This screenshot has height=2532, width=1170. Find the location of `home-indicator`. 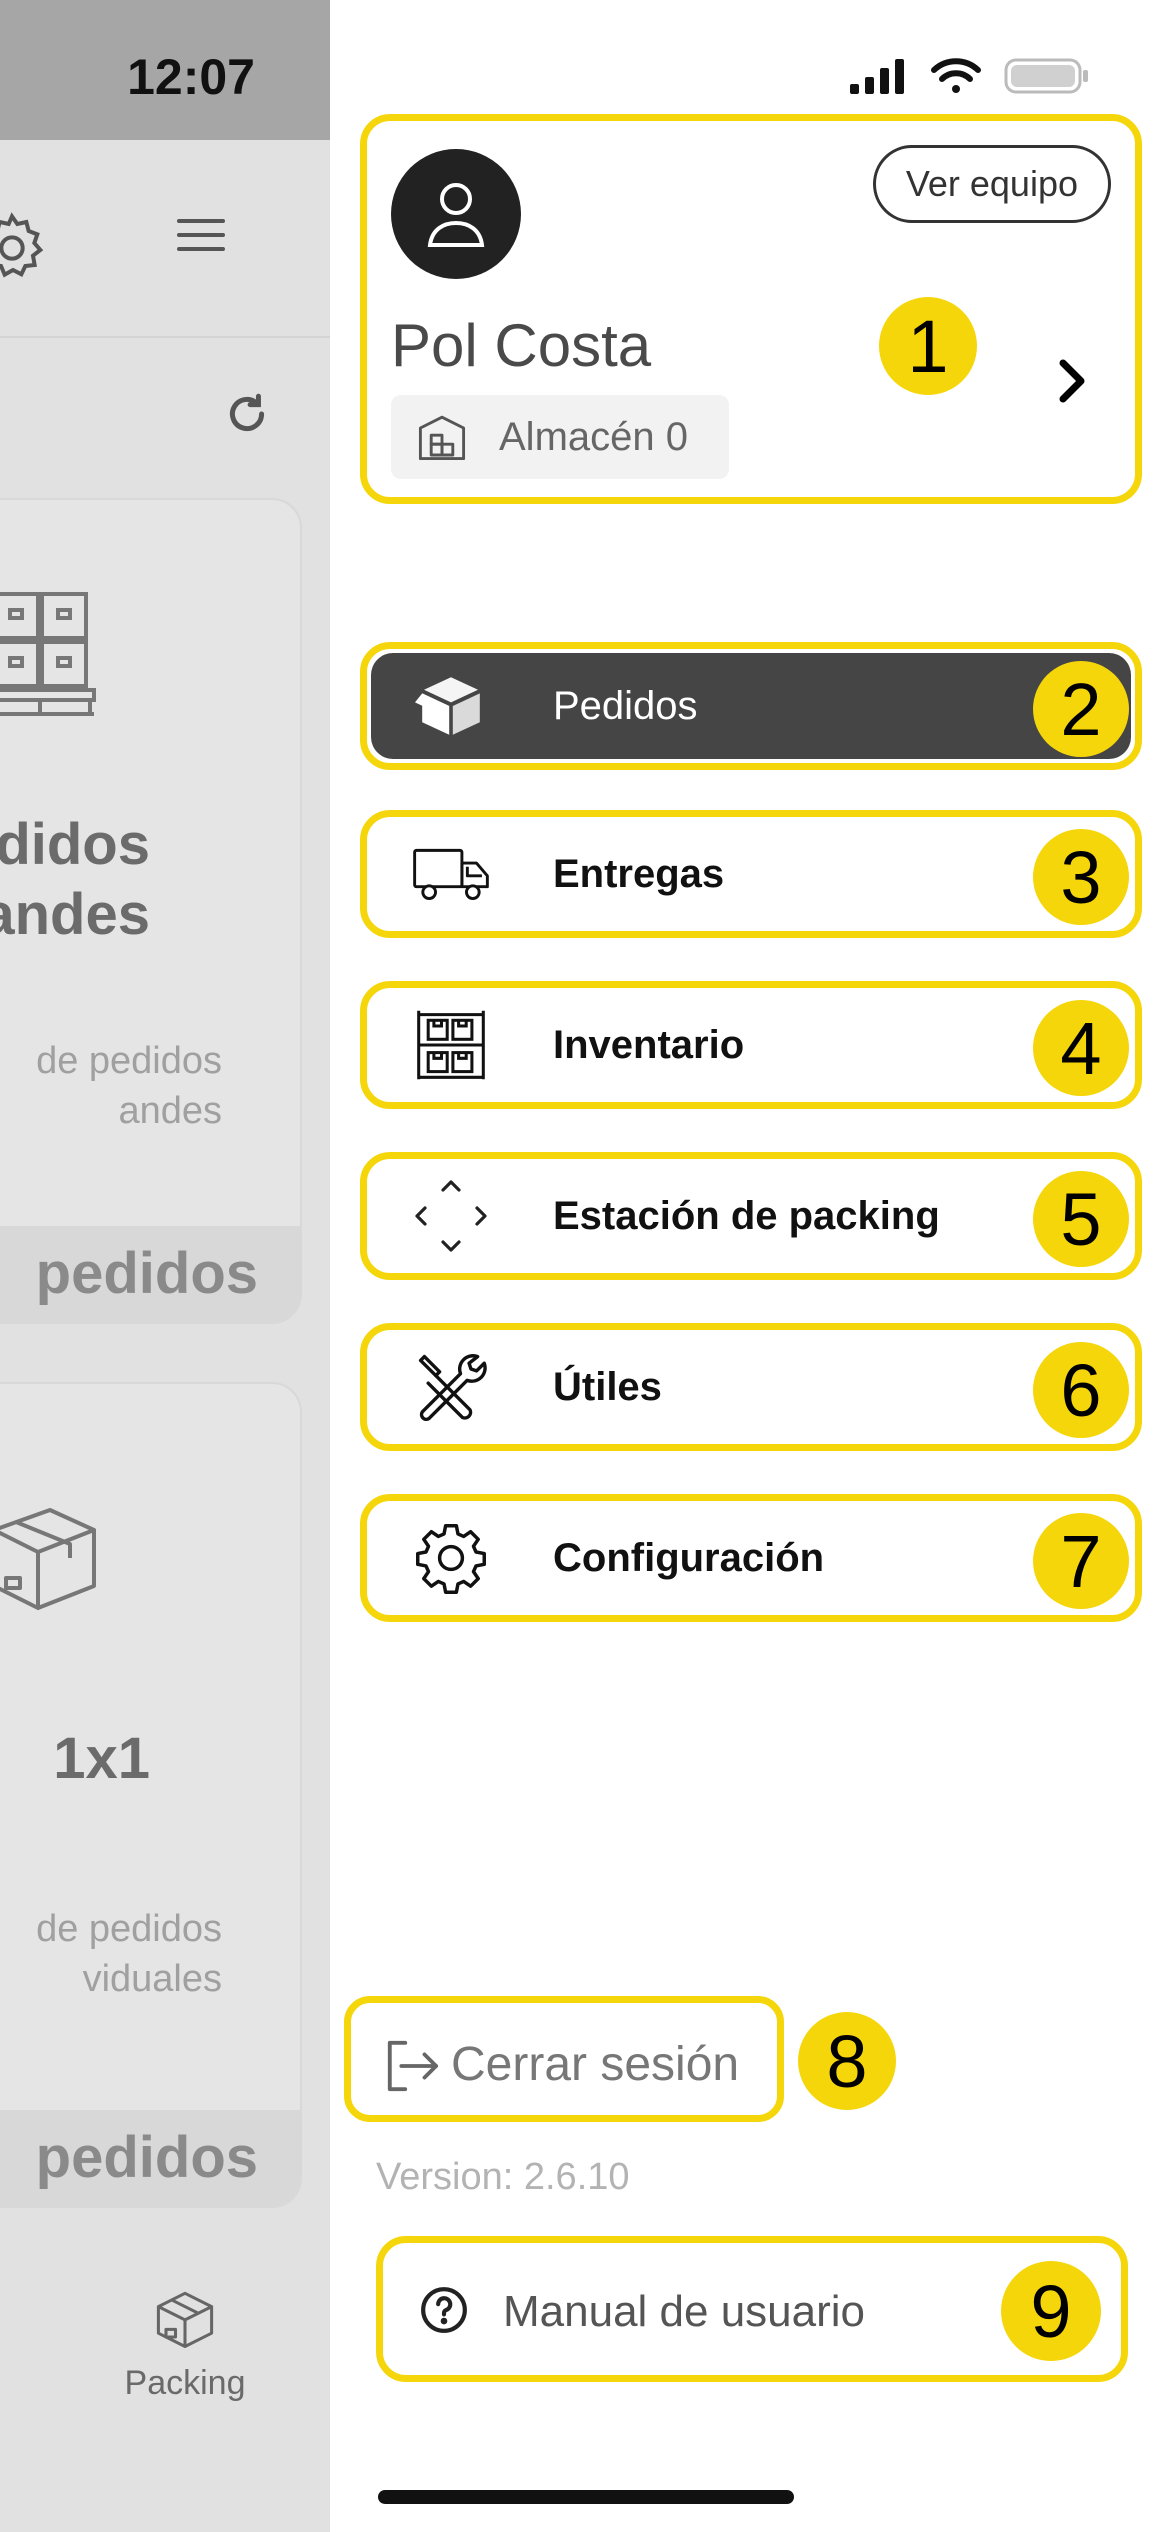

home-indicator is located at coordinates (586, 2497).